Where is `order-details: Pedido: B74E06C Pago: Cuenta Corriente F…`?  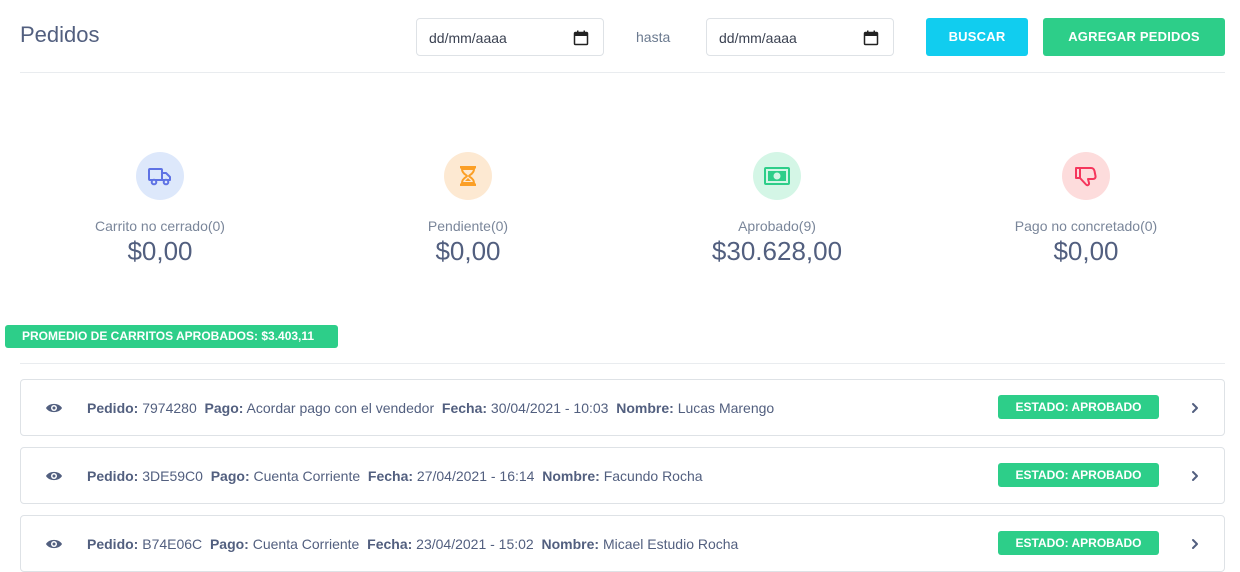 order-details: Pedido: B74E06C Pago: Cuenta Corriente F… is located at coordinates (412, 544).